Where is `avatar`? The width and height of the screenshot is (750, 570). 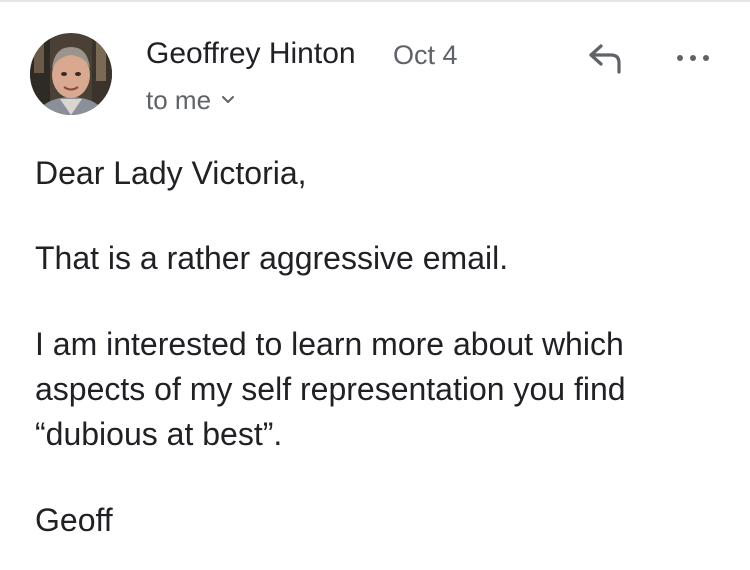
avatar is located at coordinates (71, 74).